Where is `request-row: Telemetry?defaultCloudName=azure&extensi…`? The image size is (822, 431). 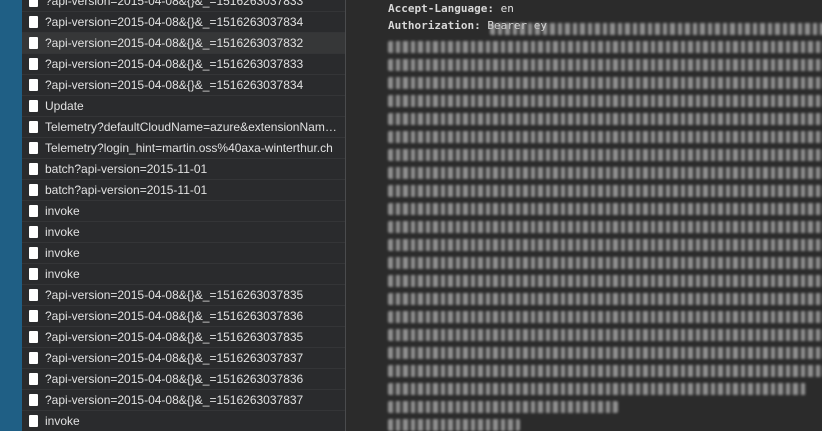 request-row: Telemetry?defaultCloudName=azure&extensi… is located at coordinates (183, 127).